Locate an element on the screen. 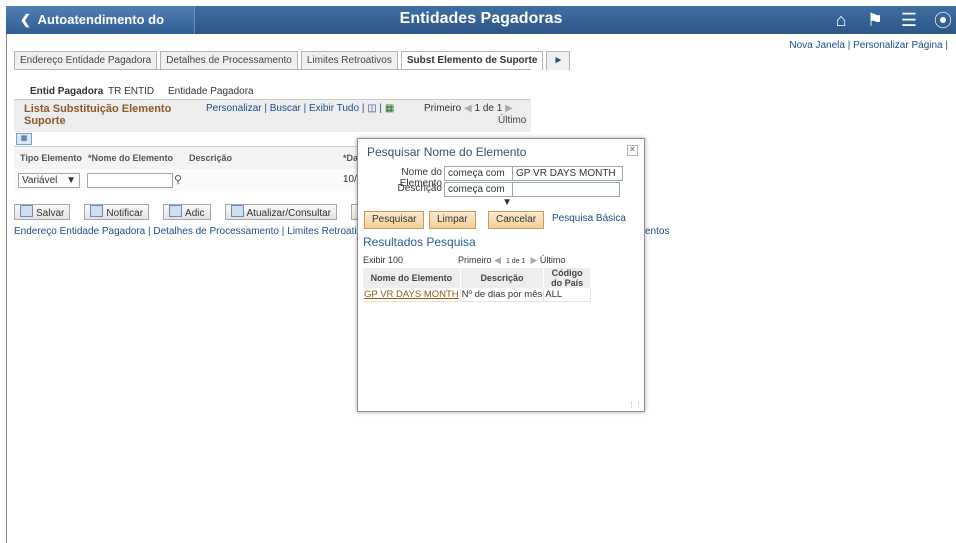 The height and width of the screenshot is (543, 956). home-icon: ⌂ is located at coordinates (841, 20).